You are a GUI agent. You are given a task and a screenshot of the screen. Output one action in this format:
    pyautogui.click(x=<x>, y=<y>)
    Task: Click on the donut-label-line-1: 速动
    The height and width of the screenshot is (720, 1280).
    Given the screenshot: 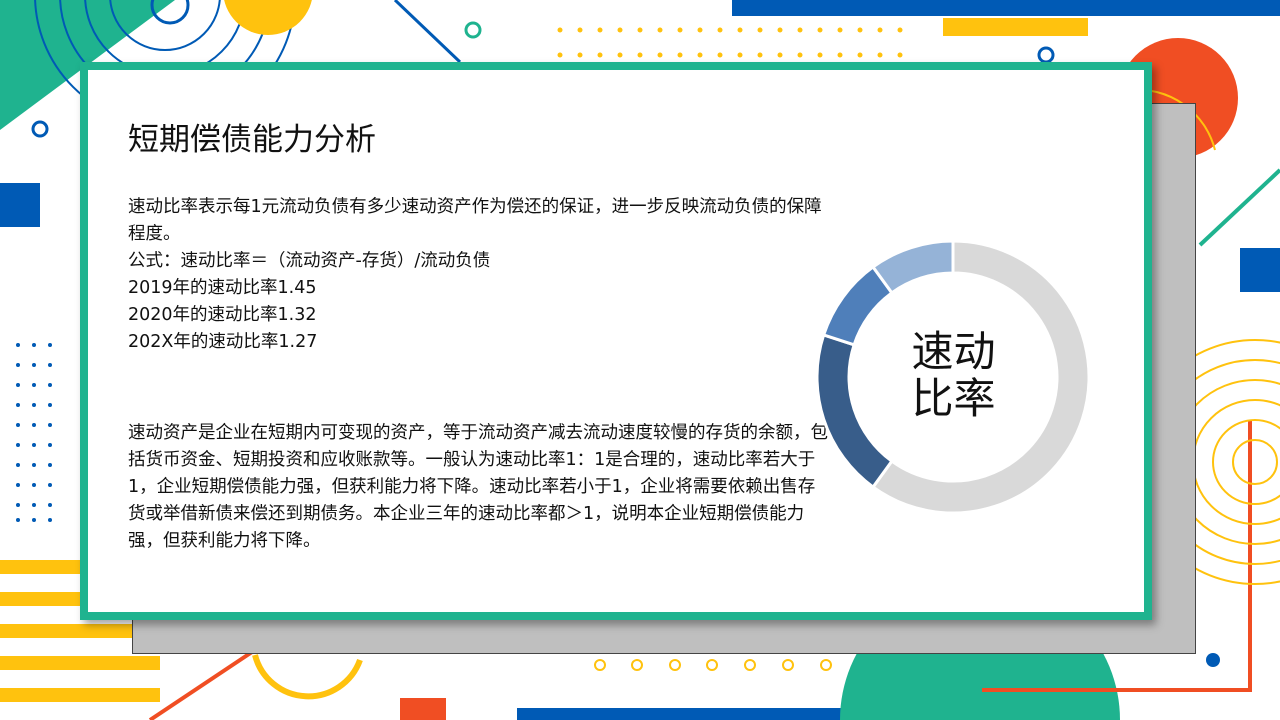 What is the action you would take?
    pyautogui.click(x=953, y=351)
    